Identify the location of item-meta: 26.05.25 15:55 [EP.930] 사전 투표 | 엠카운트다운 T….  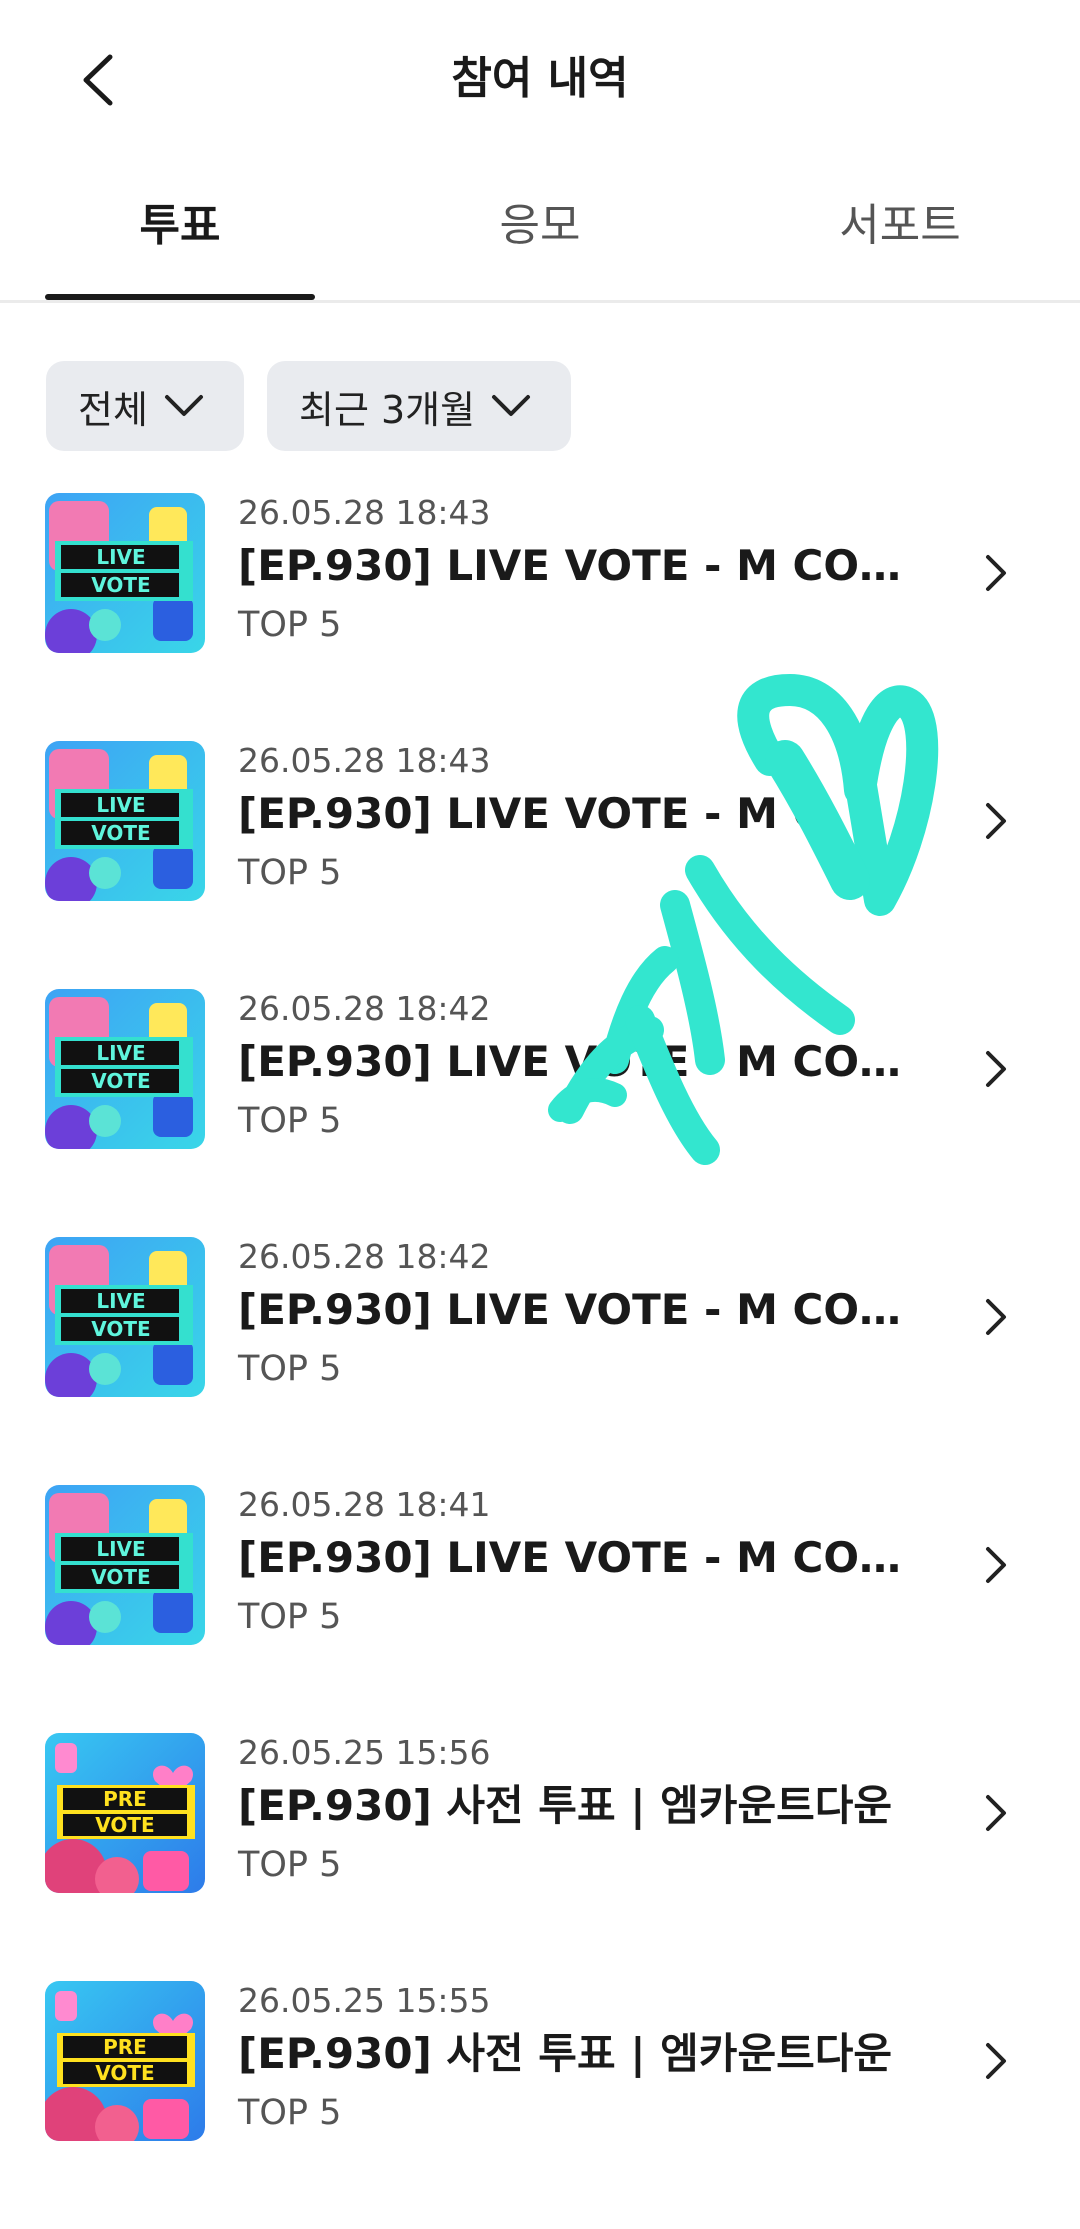
(588, 2060).